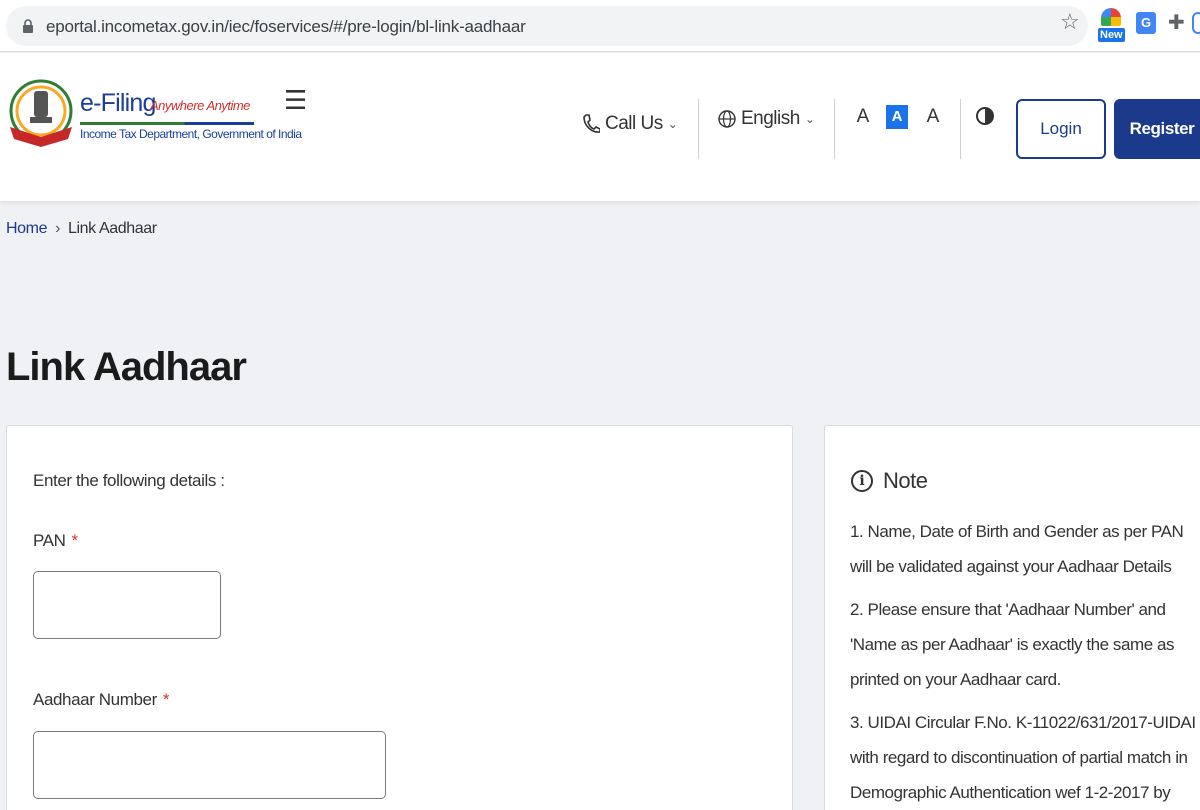 The width and height of the screenshot is (1200, 810). What do you see at coordinates (95, 699) in the screenshot?
I see `aadhaar-label-text: Aadhaar Number` at bounding box center [95, 699].